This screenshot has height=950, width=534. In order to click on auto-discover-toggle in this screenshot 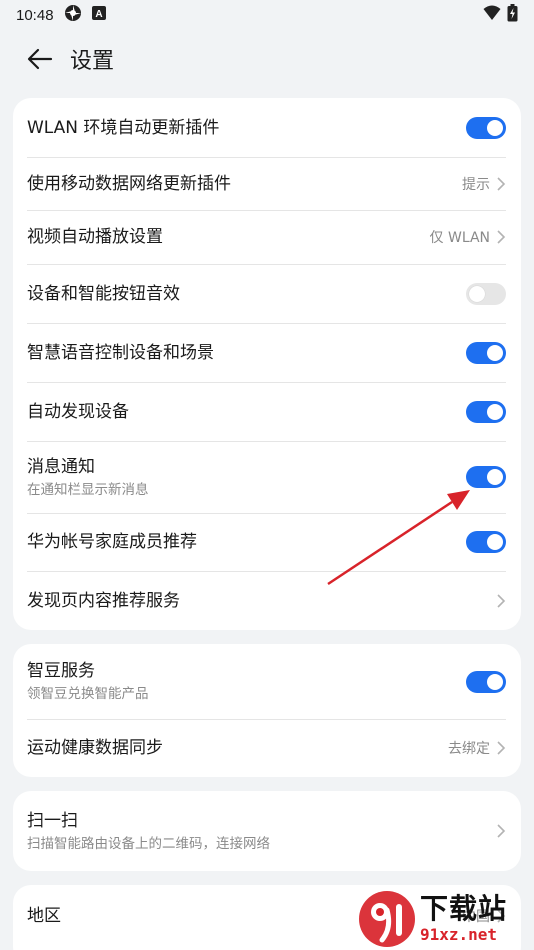, I will do `click(486, 411)`.